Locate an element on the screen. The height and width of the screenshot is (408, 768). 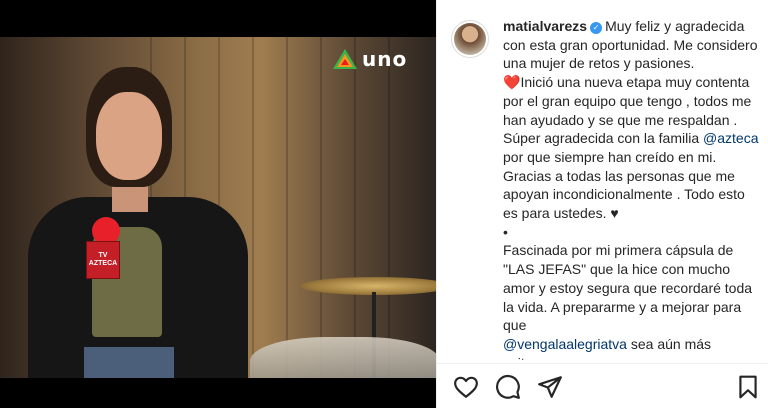
channel-logo-text: uno is located at coordinates (385, 59).